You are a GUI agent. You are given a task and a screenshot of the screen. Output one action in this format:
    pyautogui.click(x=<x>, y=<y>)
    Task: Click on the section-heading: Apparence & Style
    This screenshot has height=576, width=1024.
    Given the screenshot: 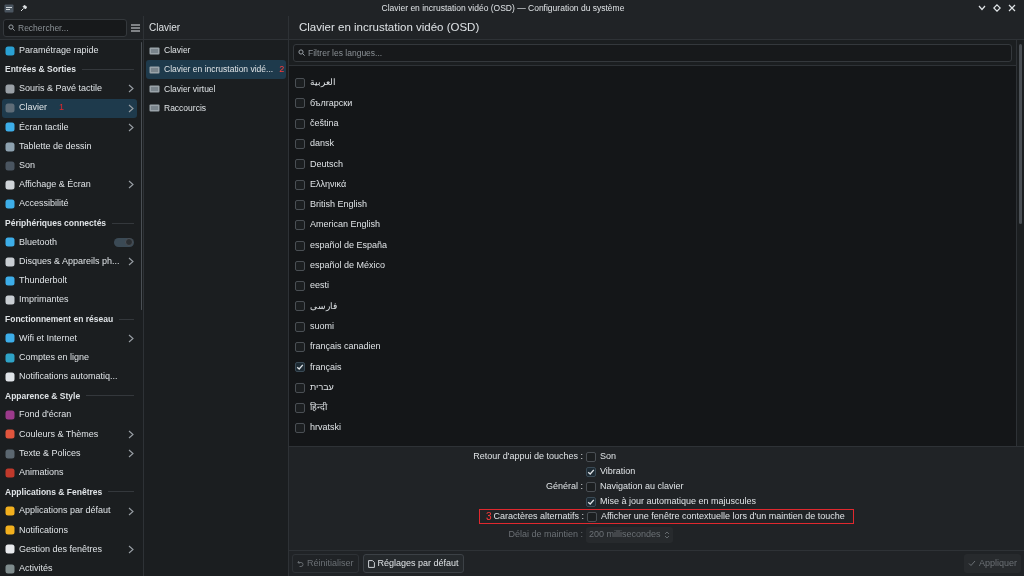 What is the action you would take?
    pyautogui.click(x=43, y=396)
    